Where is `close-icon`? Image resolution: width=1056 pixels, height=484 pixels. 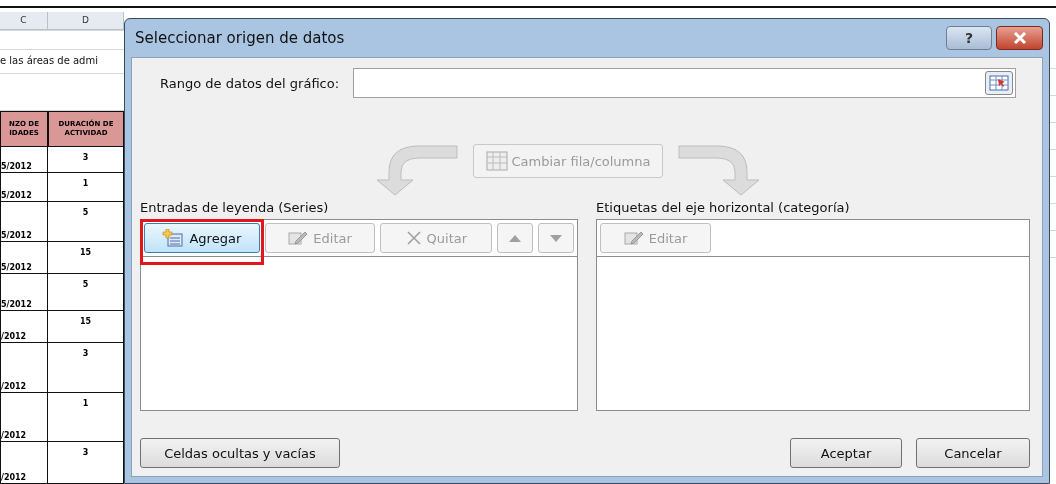 close-icon is located at coordinates (1019, 38).